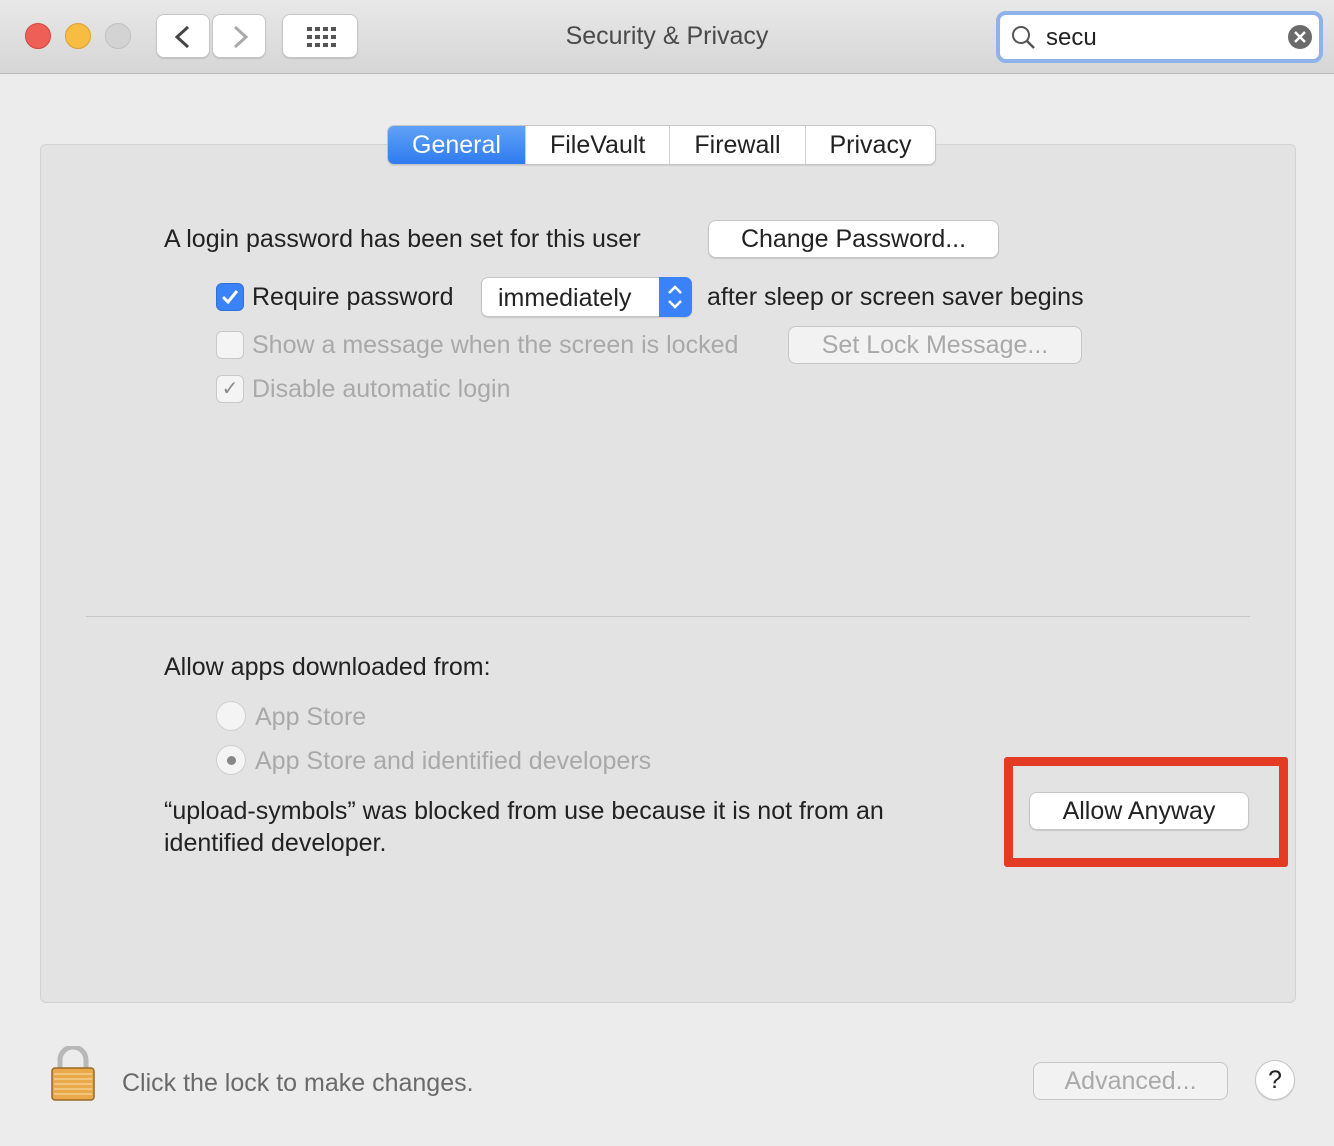 This screenshot has height=1146, width=1334. Describe the element at coordinates (675, 297) in the screenshot. I see `stepper-chevrons-icon` at that location.